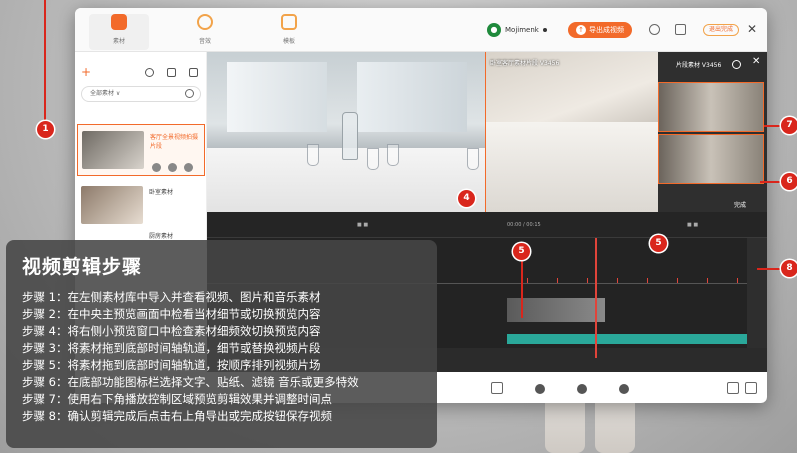  What do you see at coordinates (350, 136) in the screenshot?
I see `preview-bottle` at bounding box center [350, 136].